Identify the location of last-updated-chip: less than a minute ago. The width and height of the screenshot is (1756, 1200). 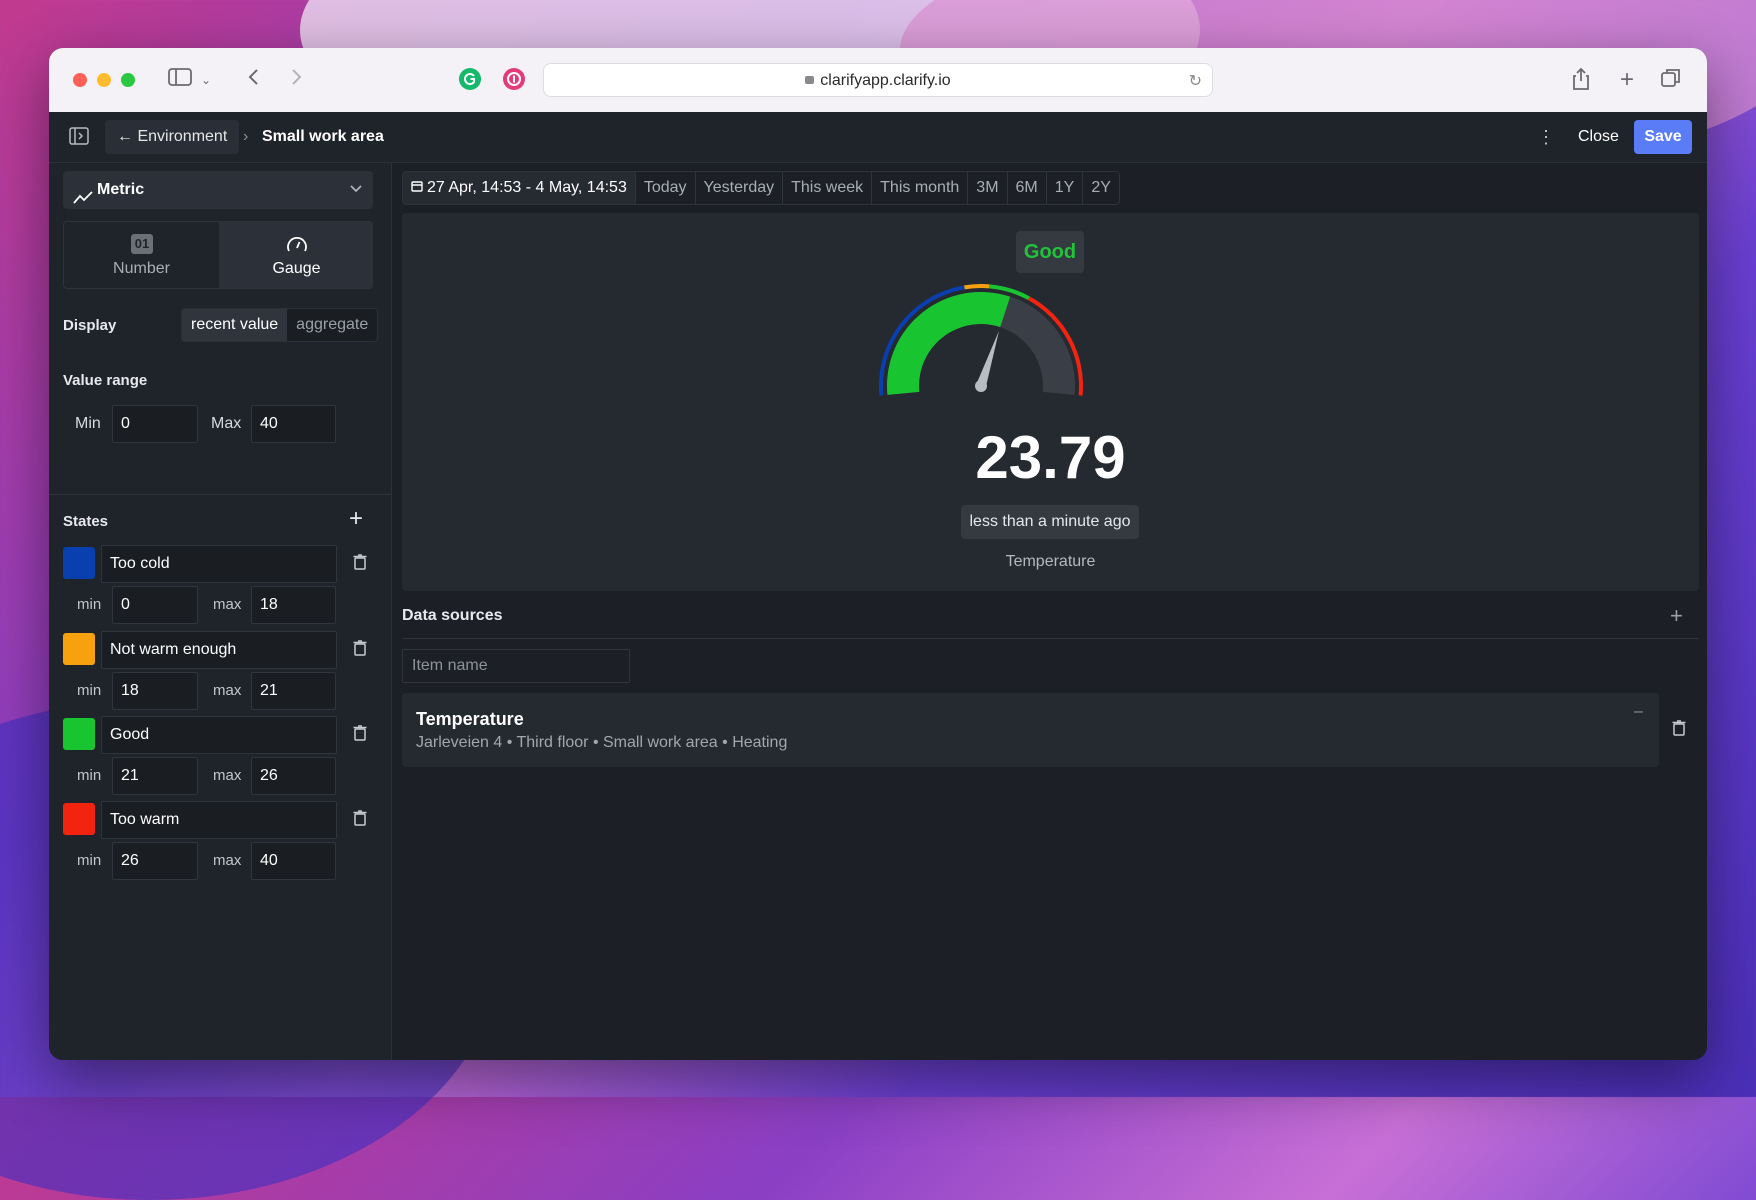
(1050, 522).